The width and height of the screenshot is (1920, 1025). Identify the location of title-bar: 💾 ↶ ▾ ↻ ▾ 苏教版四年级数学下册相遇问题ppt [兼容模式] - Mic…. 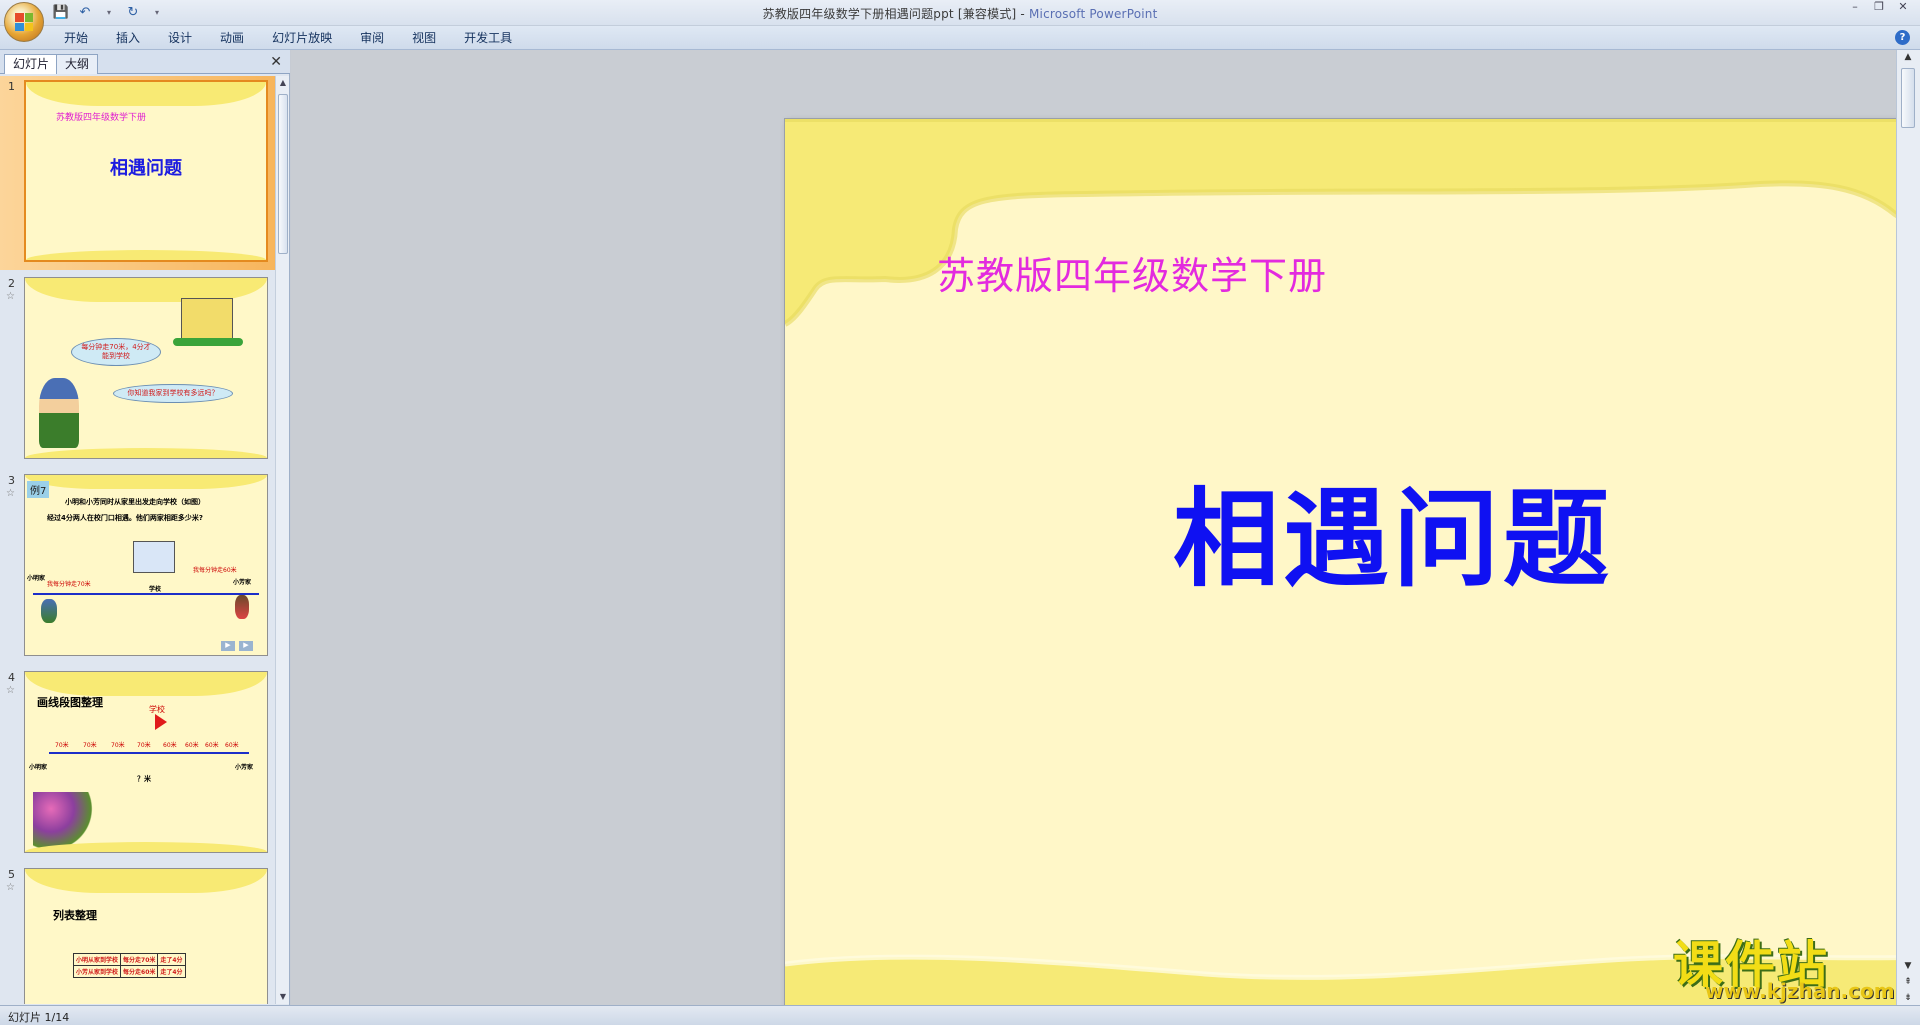
(960, 21).